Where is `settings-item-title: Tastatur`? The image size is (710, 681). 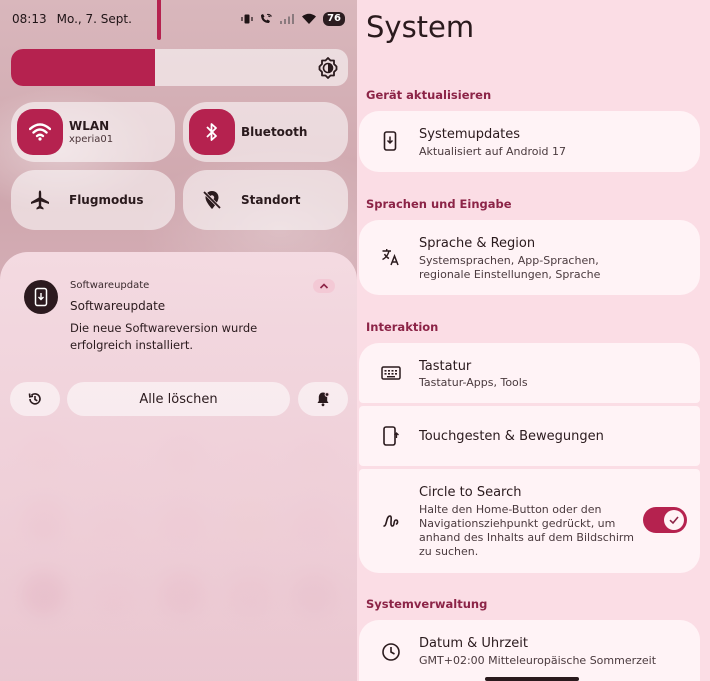 settings-item-title: Tastatur is located at coordinates (445, 366).